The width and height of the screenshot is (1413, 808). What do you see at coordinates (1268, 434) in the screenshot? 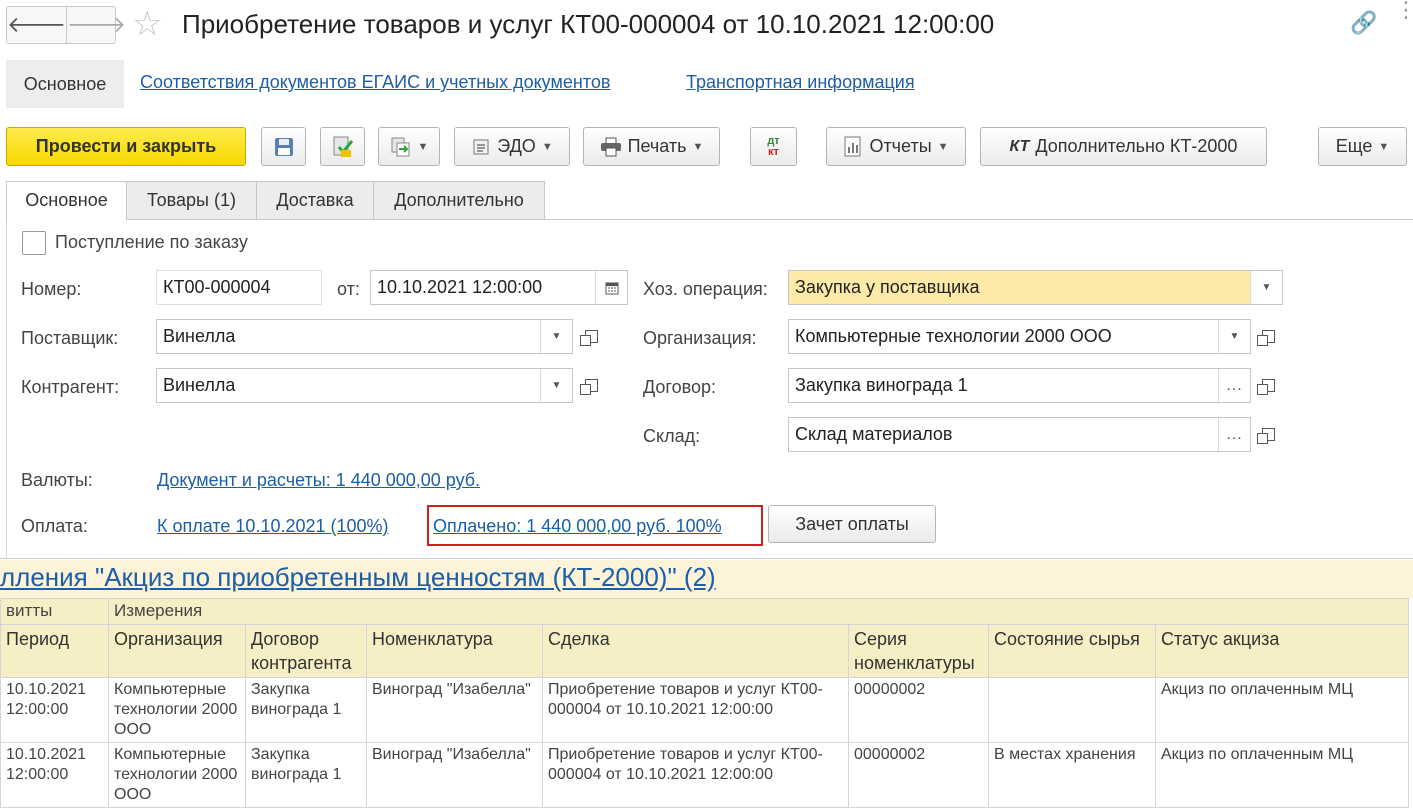
I see `open-warehouse-icon` at bounding box center [1268, 434].